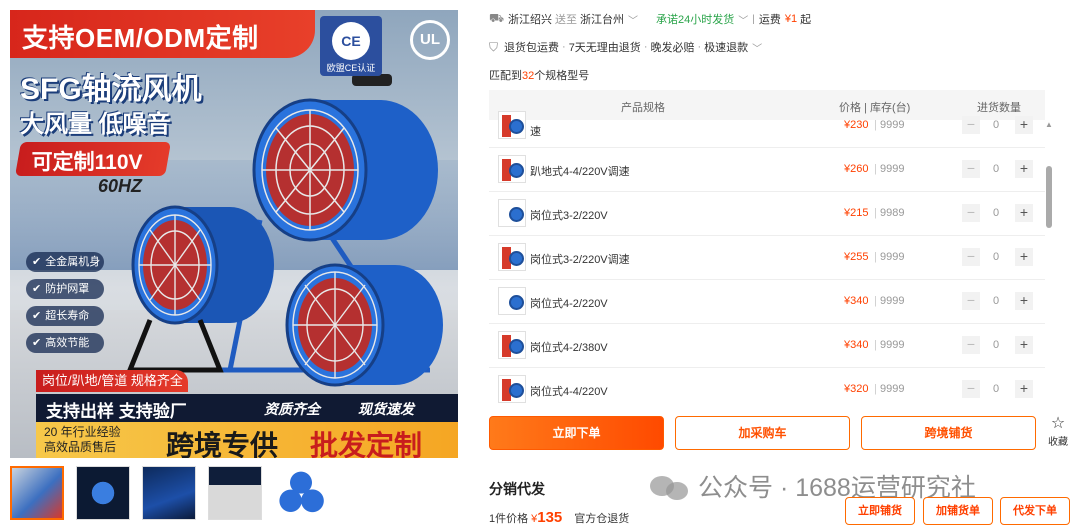  I want to click on table-row: 岗位式3-2/220V调速 ¥255 | 9999 − 0 +, so click(767, 258).